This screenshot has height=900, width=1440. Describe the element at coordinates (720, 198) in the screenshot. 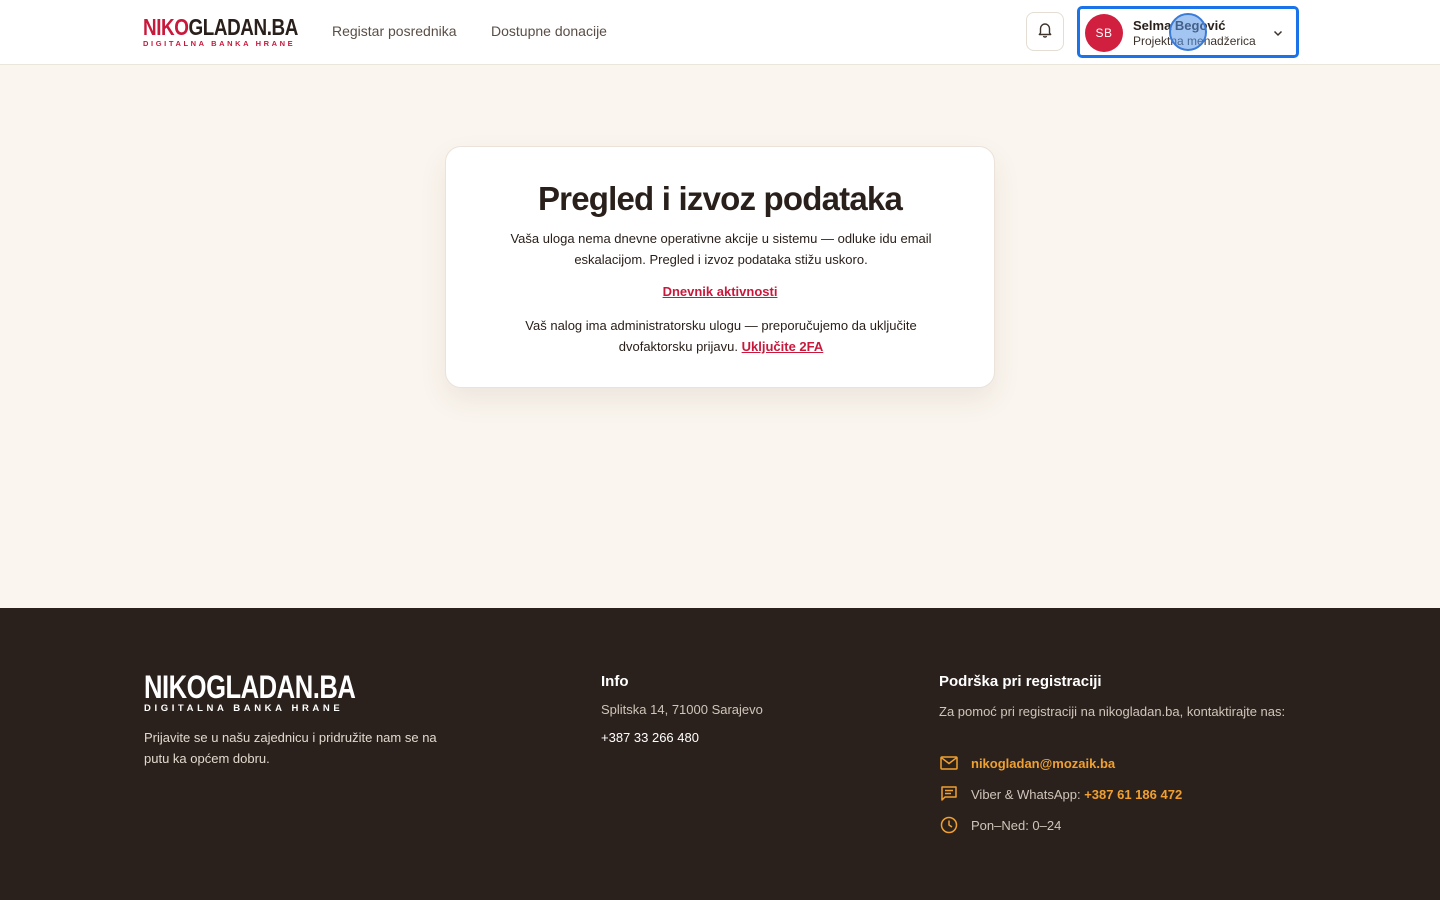

I see `page-title: Pregled i izvoz podataka` at that location.